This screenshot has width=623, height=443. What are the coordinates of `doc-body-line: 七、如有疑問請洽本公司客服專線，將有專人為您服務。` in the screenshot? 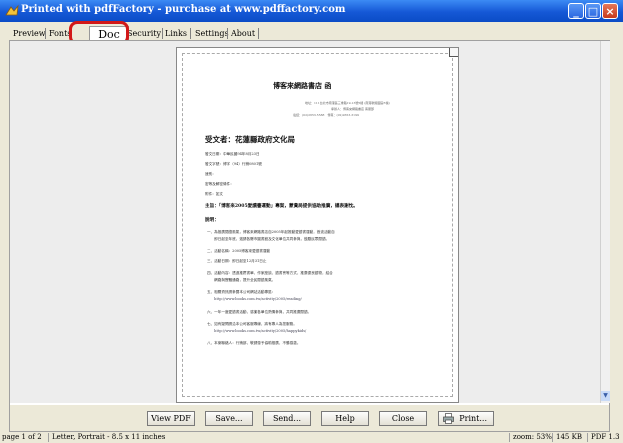 It's located at (252, 324).